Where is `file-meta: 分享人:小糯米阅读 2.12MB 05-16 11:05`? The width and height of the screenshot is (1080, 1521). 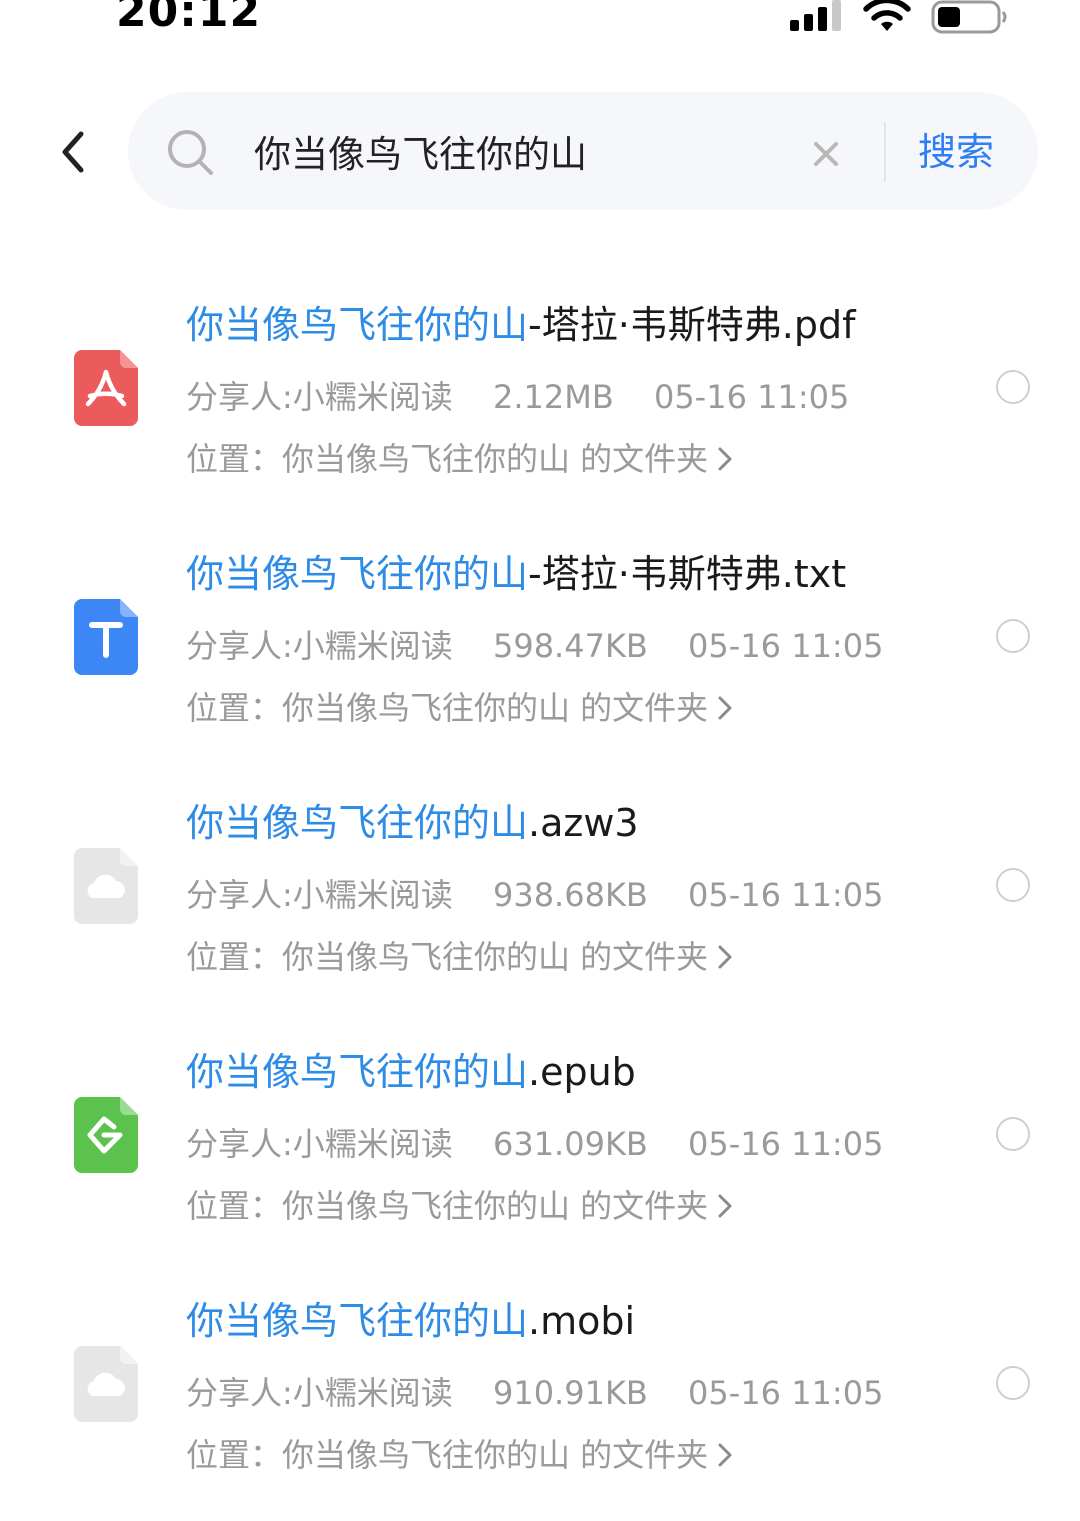 file-meta: 分享人:小糯米阅读 2.12MB 05-16 11:05 is located at coordinates (517, 395).